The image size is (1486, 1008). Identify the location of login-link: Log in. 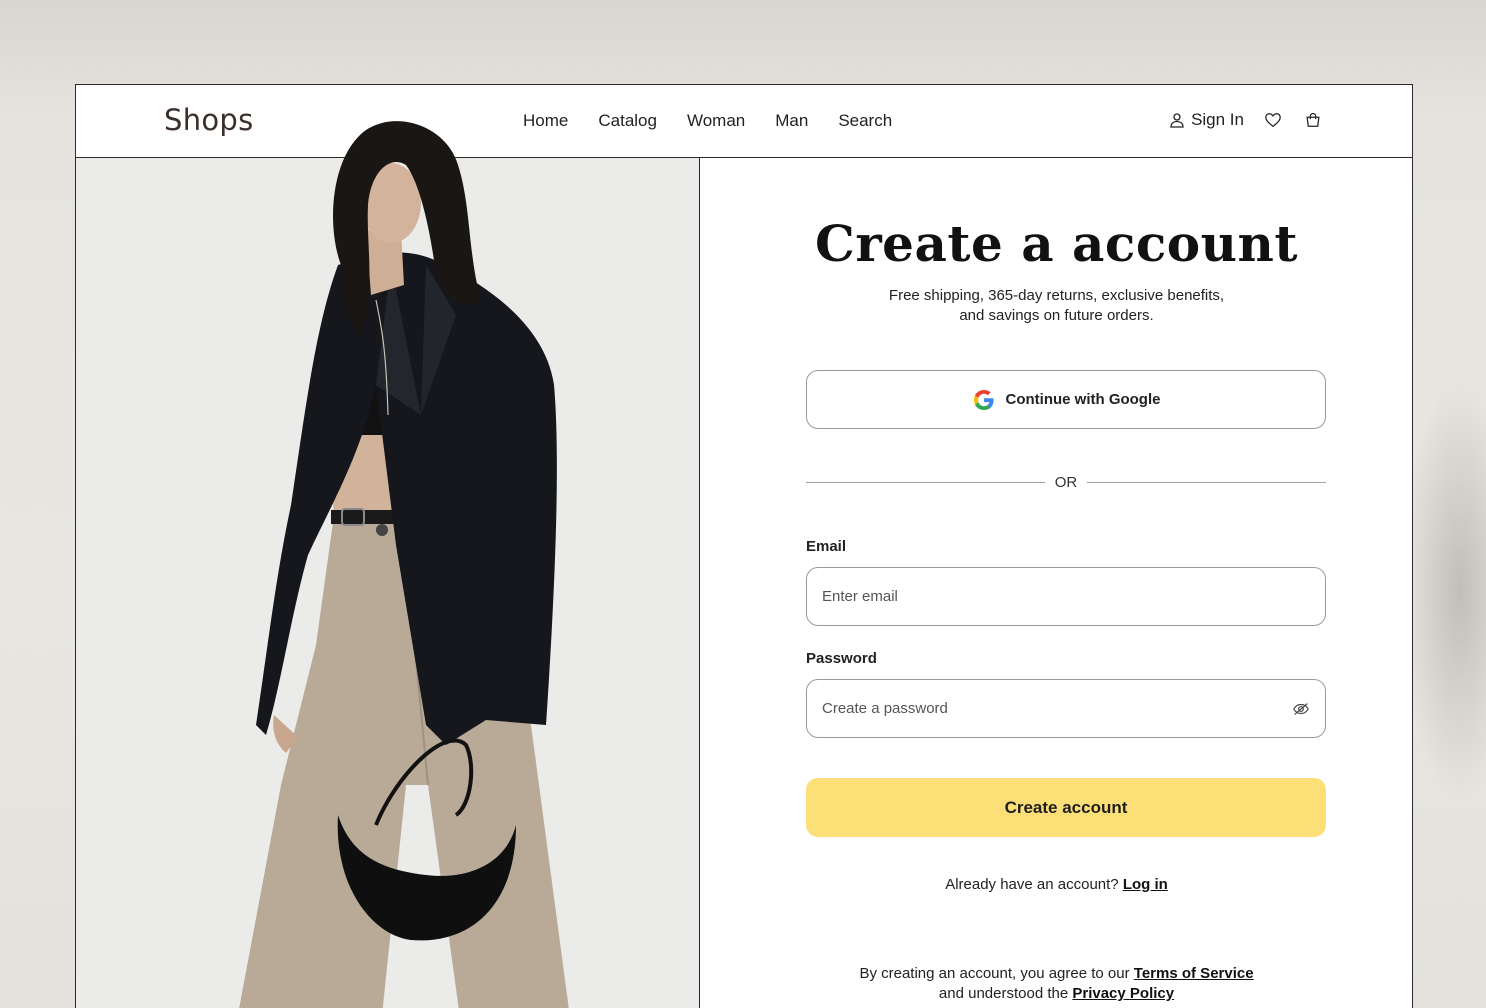
(1145, 884).